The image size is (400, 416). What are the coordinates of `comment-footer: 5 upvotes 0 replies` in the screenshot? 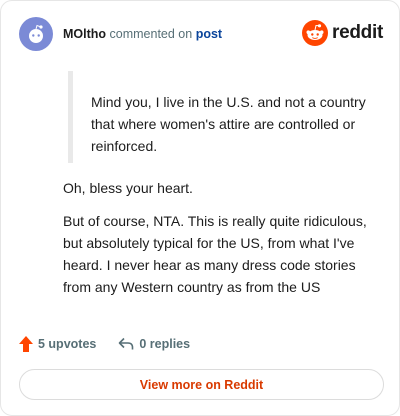 It's located at (104, 344).